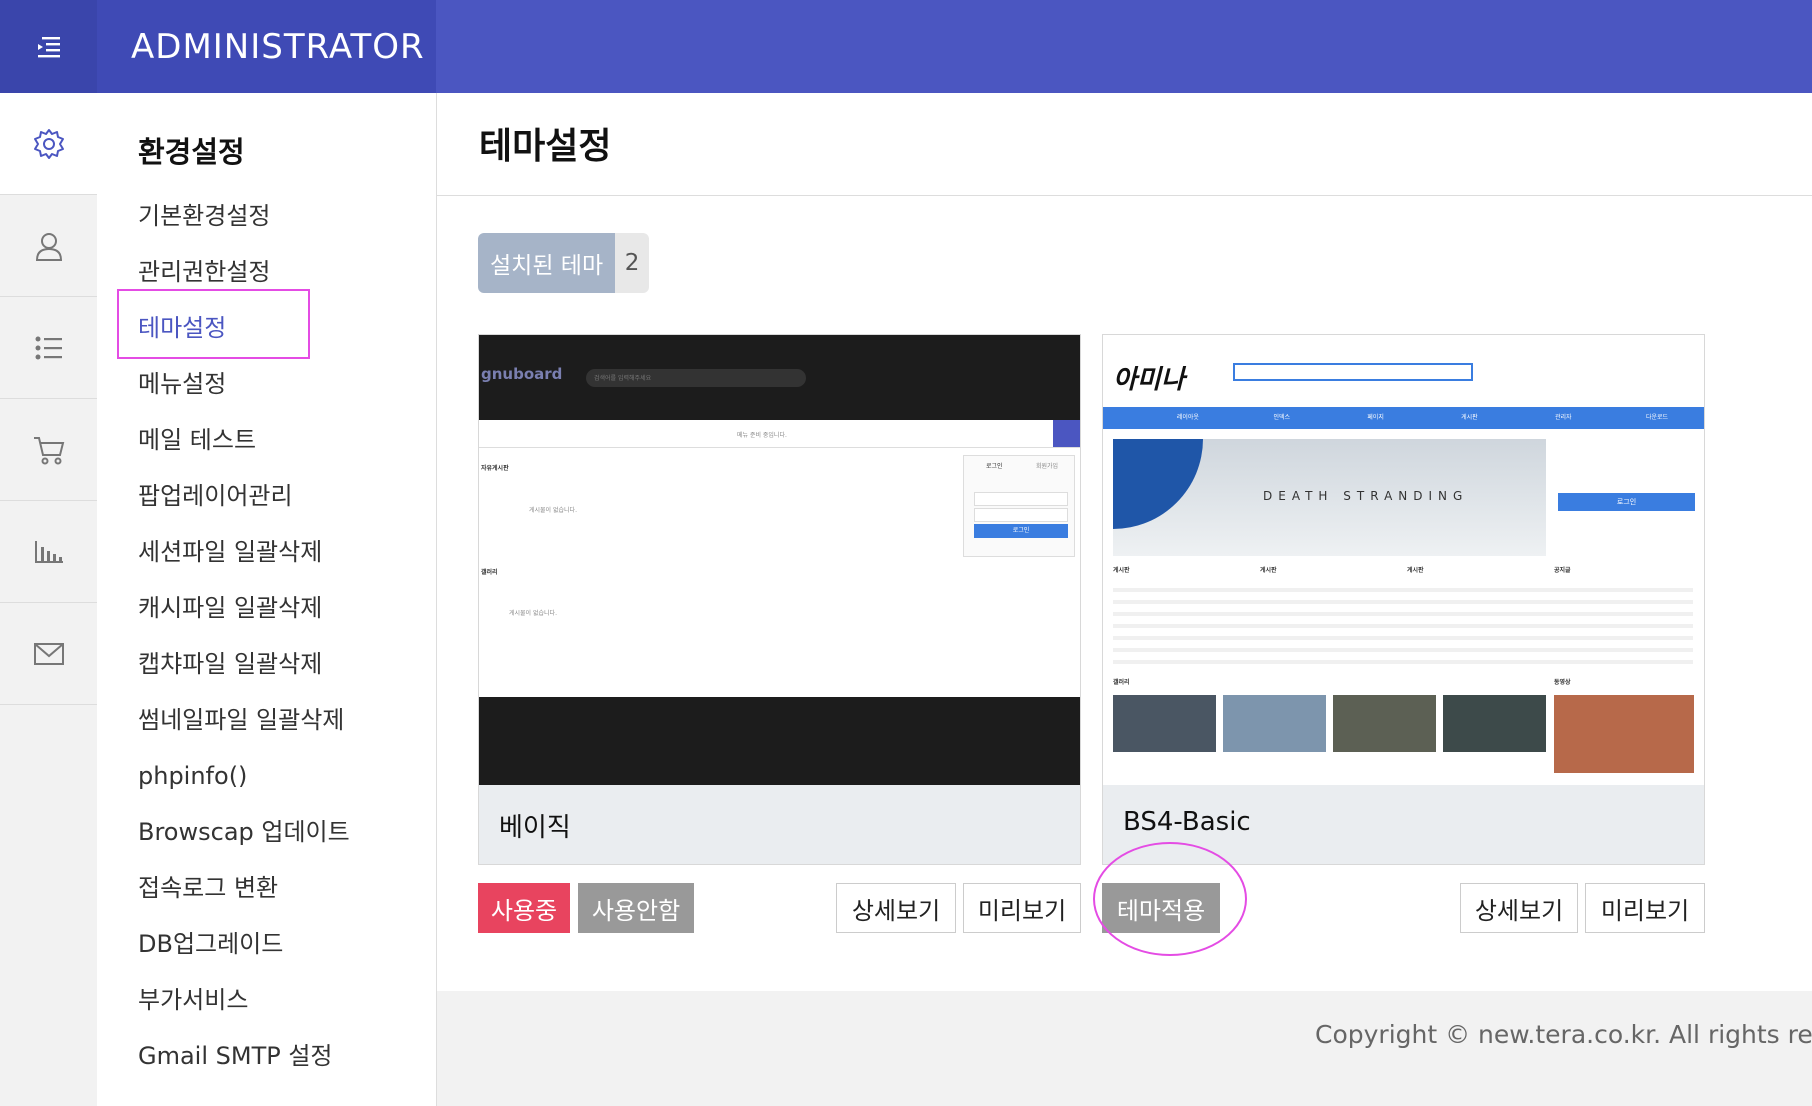 This screenshot has width=1812, height=1106. I want to click on brand-title: ADMINISTRATOR, so click(266, 46).